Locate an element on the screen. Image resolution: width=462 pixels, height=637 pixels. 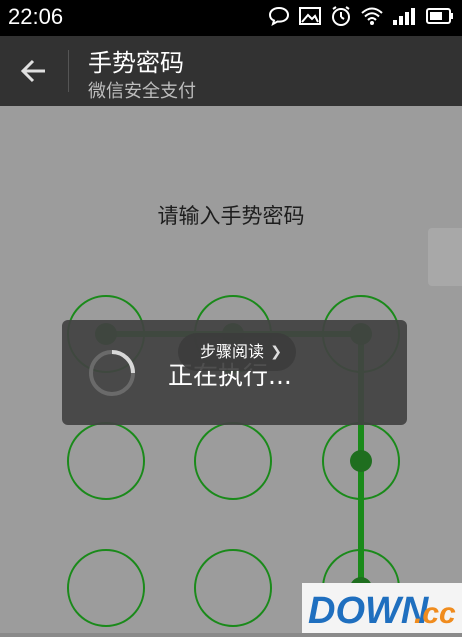
spinner-icon is located at coordinates (112, 373).